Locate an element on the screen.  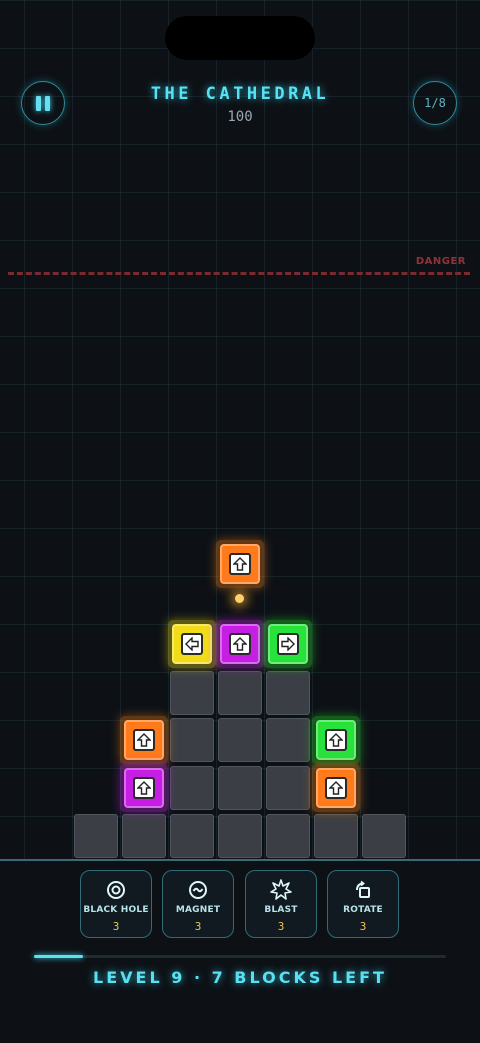
blast-label: BLAST is located at coordinates (281, 910).